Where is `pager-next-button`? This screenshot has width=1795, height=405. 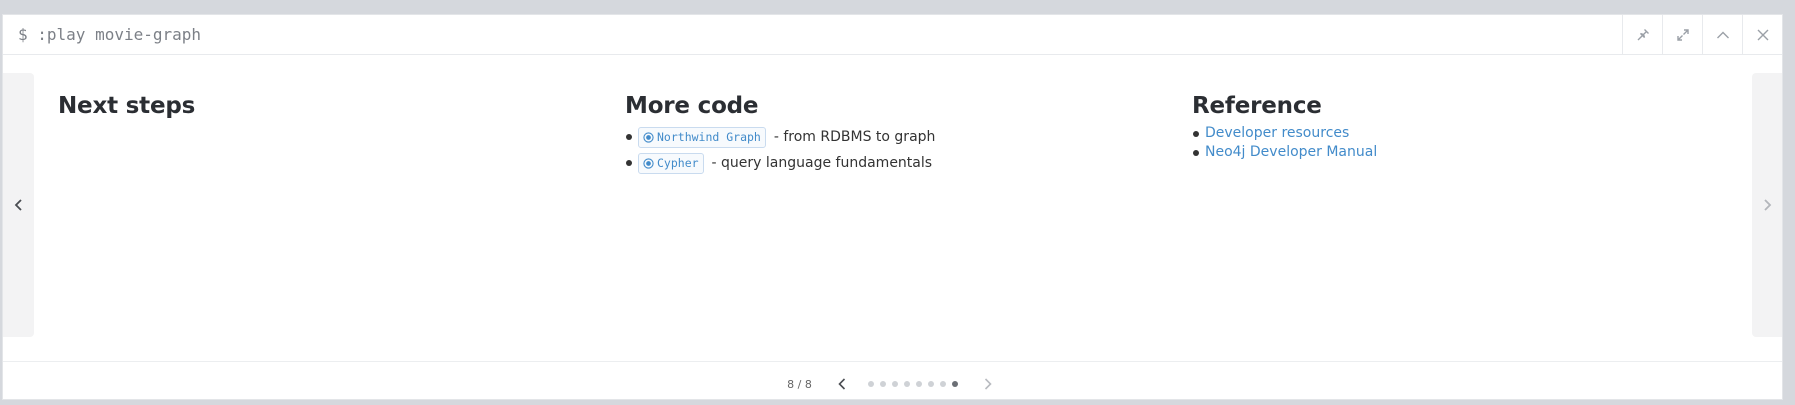 pager-next-button is located at coordinates (988, 384).